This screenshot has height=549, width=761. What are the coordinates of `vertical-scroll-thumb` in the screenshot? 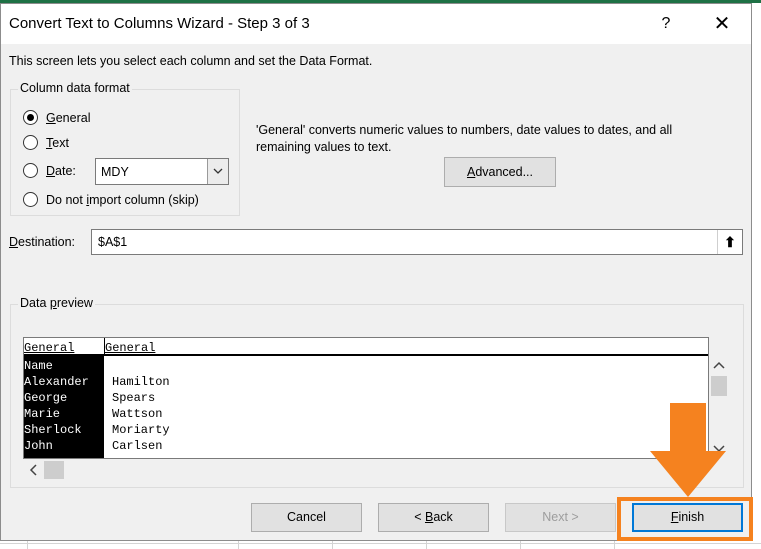 It's located at (719, 386).